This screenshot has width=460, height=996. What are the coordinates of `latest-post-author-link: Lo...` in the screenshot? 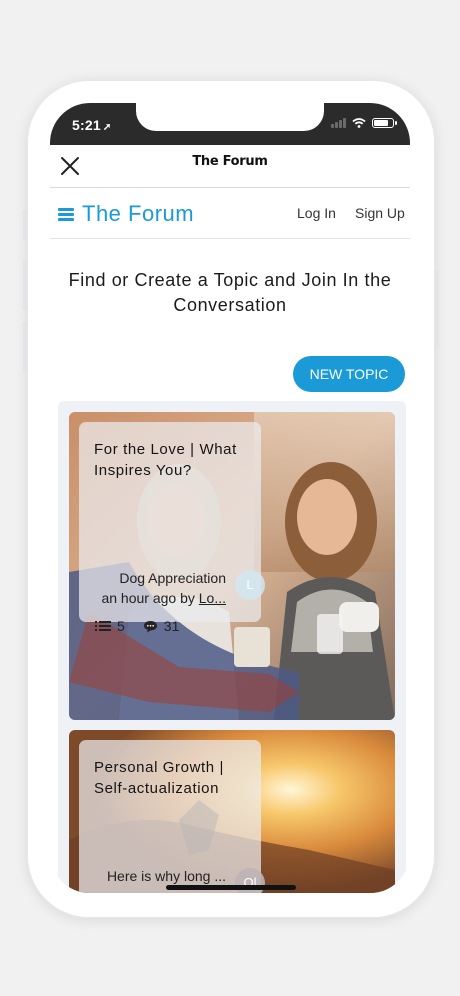 It's located at (212, 598).